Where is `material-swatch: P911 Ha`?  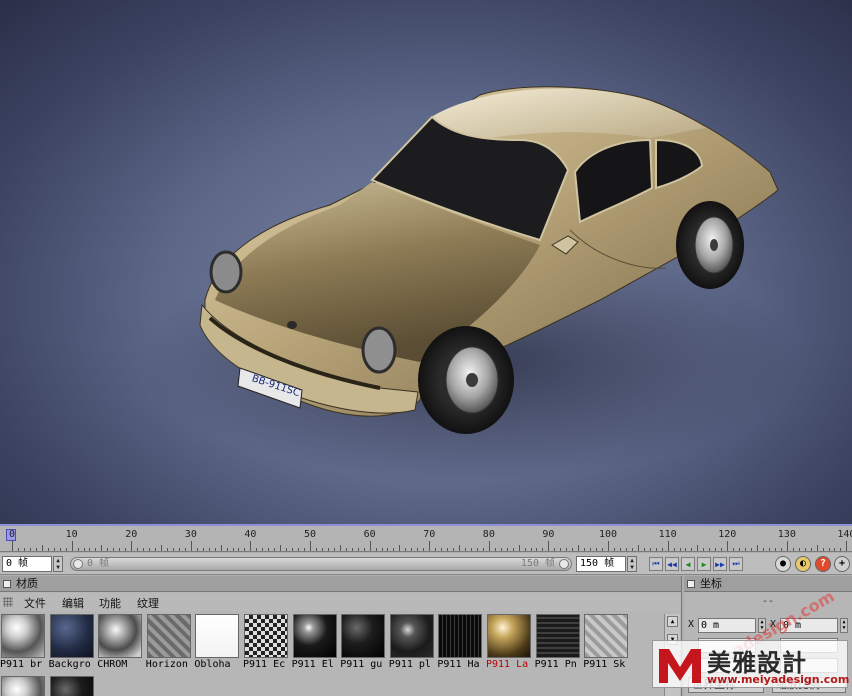 material-swatch: P911 Ha is located at coordinates (461, 642).